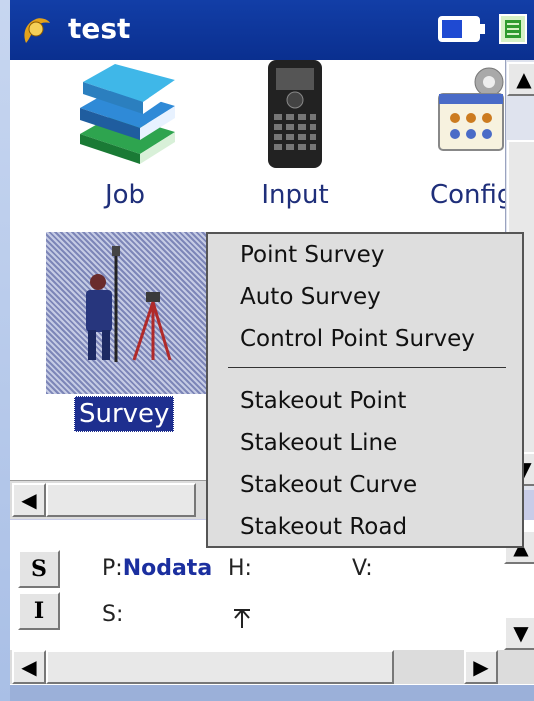 The image size is (534, 701). What do you see at coordinates (242, 618) in the screenshot?
I see `antenna-icon` at bounding box center [242, 618].